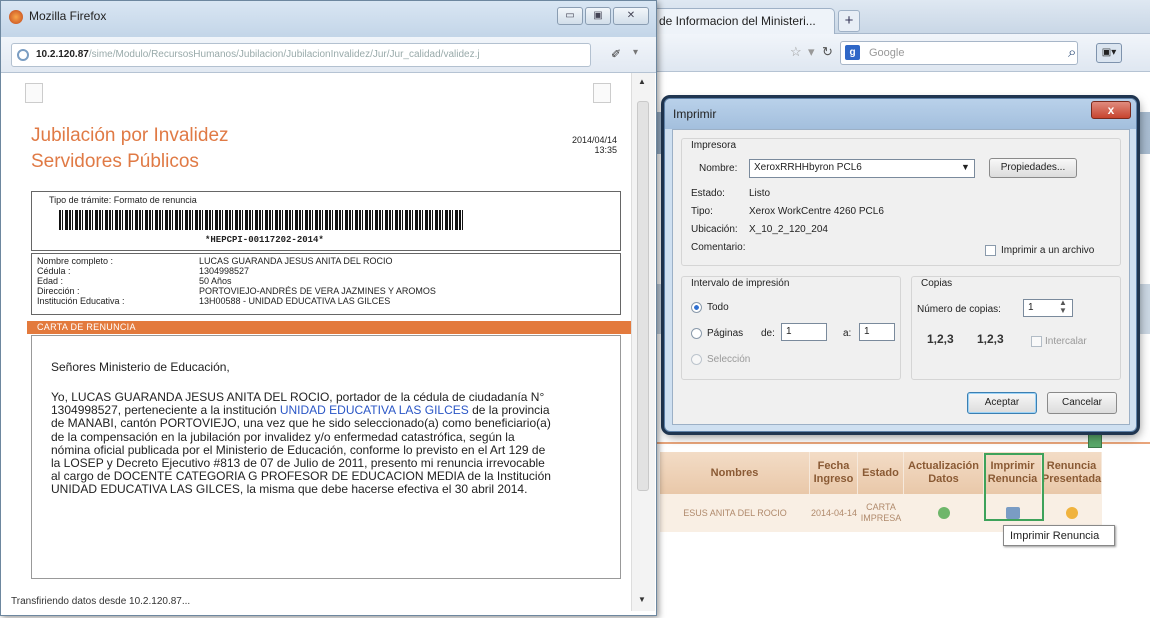  What do you see at coordinates (1059, 535) in the screenshot?
I see `tooltip: Imprimir Renuncia` at bounding box center [1059, 535].